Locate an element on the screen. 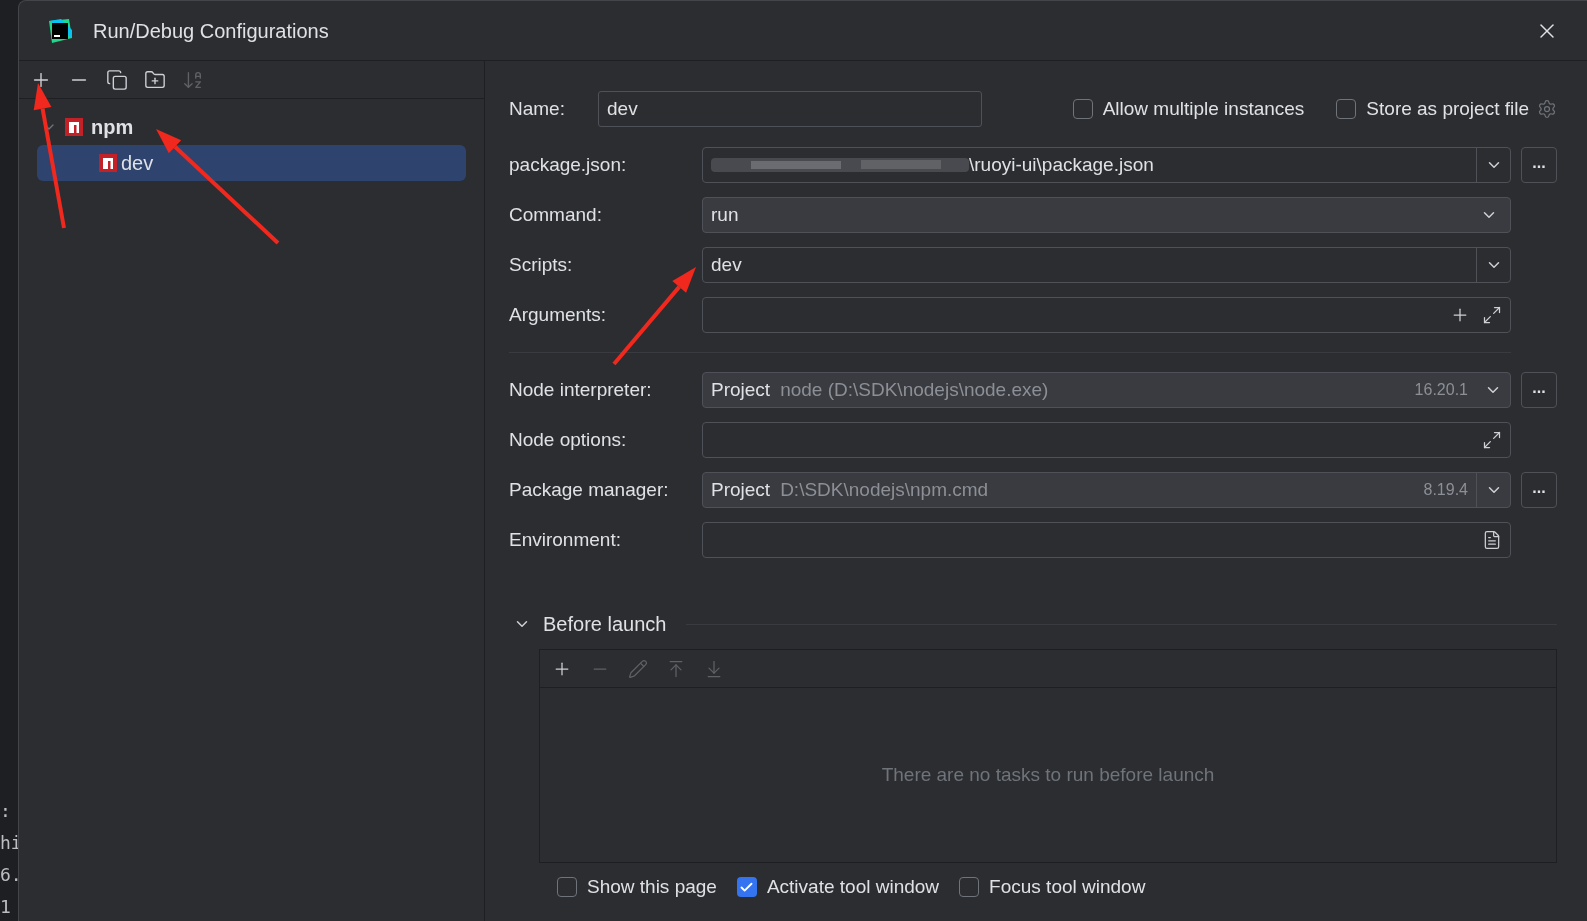  field-label: Name: is located at coordinates (537, 108).